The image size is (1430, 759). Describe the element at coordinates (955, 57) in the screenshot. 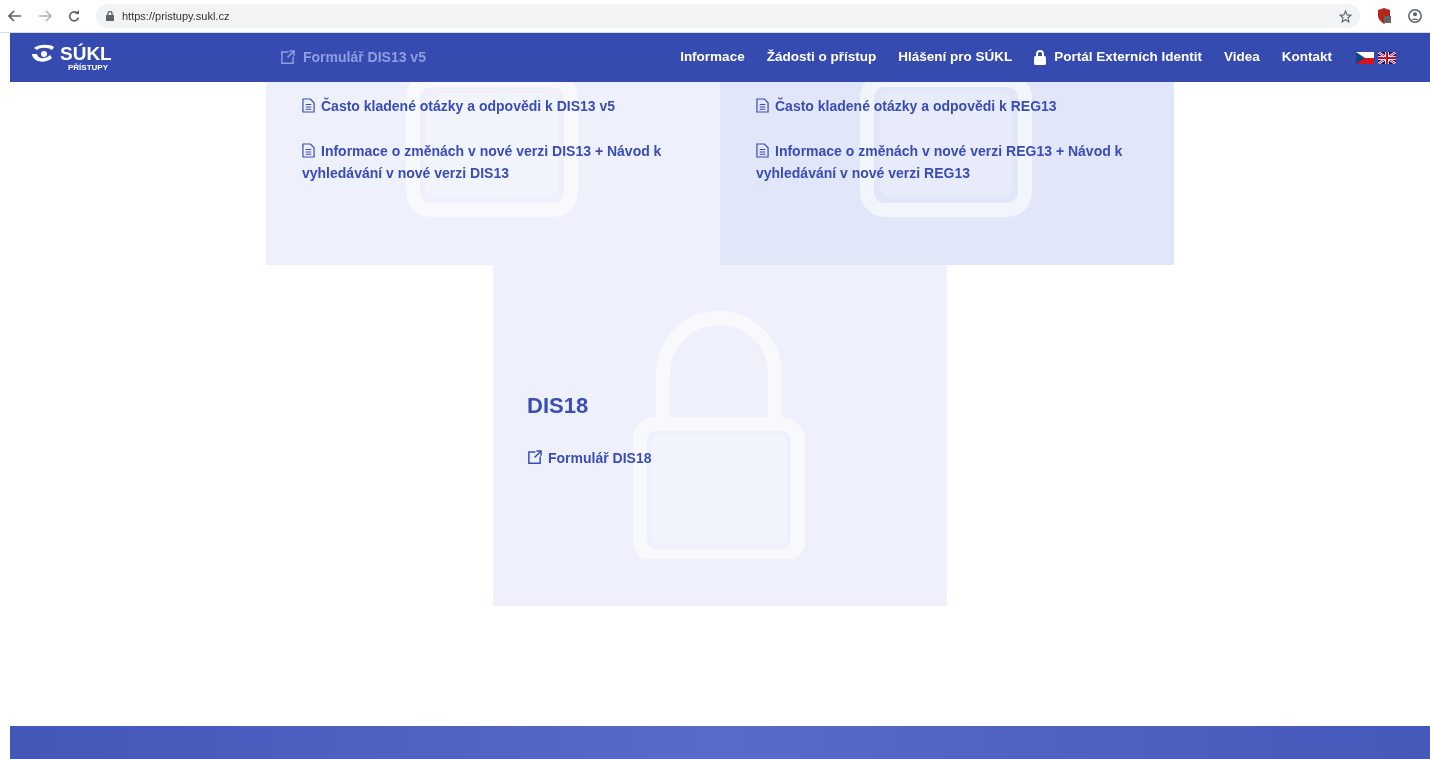

I see `nav-link: Hlášení pro SÚKL` at that location.